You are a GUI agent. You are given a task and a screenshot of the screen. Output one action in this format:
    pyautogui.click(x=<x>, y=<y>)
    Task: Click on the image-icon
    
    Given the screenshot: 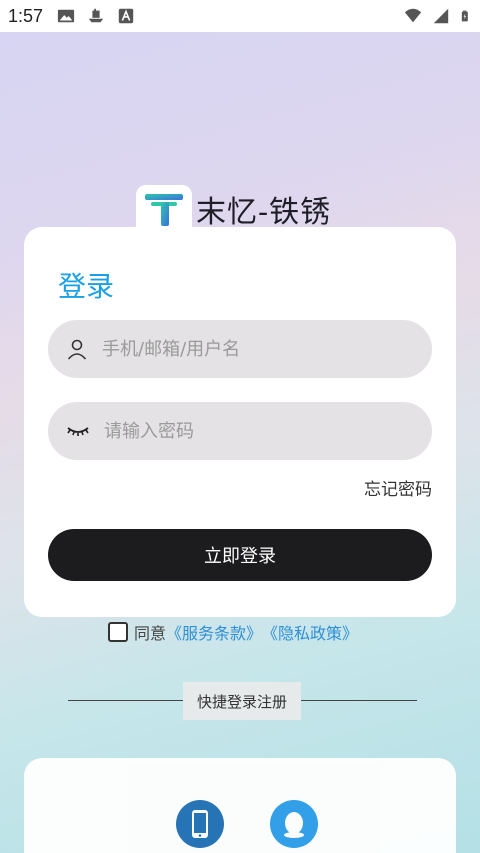 What is the action you would take?
    pyautogui.click(x=66, y=16)
    